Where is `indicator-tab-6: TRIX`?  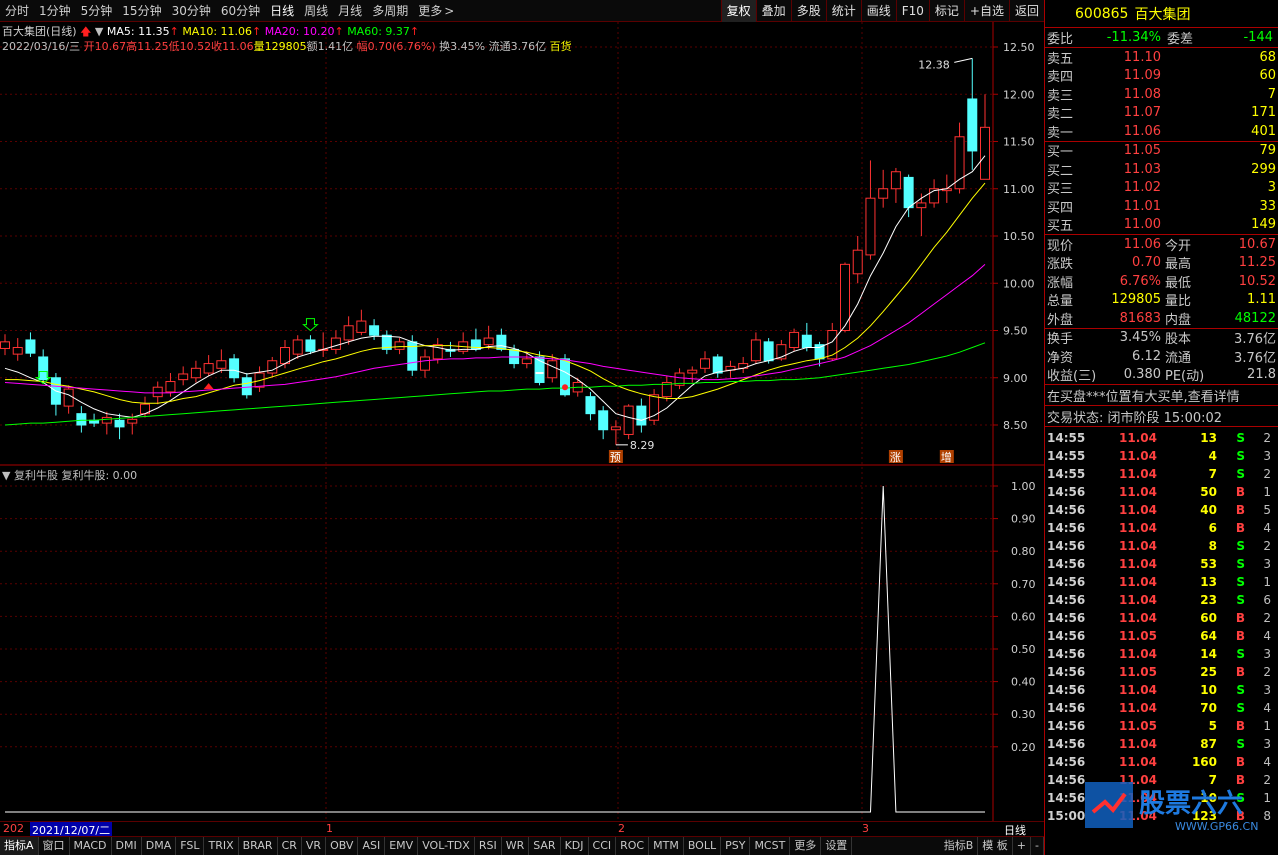 indicator-tab-6: TRIX is located at coordinates (221, 846).